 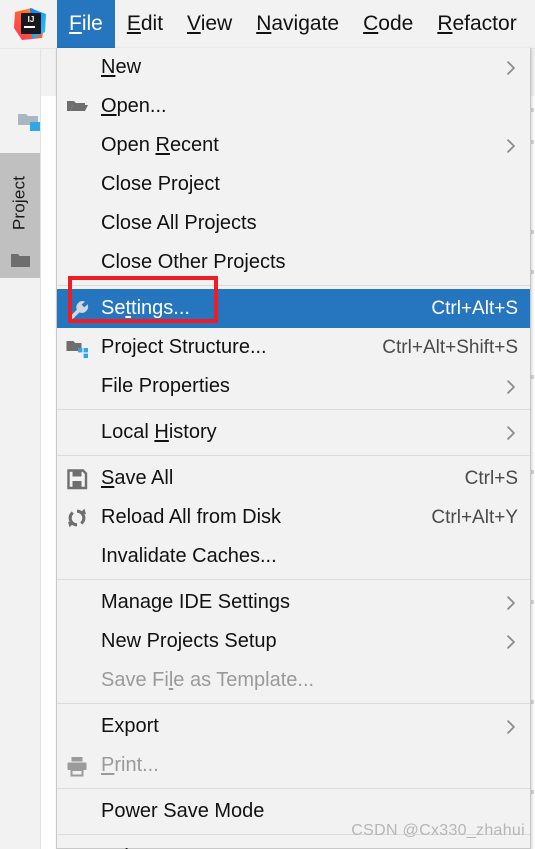 What do you see at coordinates (491, 478) in the screenshot?
I see `menu-item-shortcut: Ctrl+S` at bounding box center [491, 478].